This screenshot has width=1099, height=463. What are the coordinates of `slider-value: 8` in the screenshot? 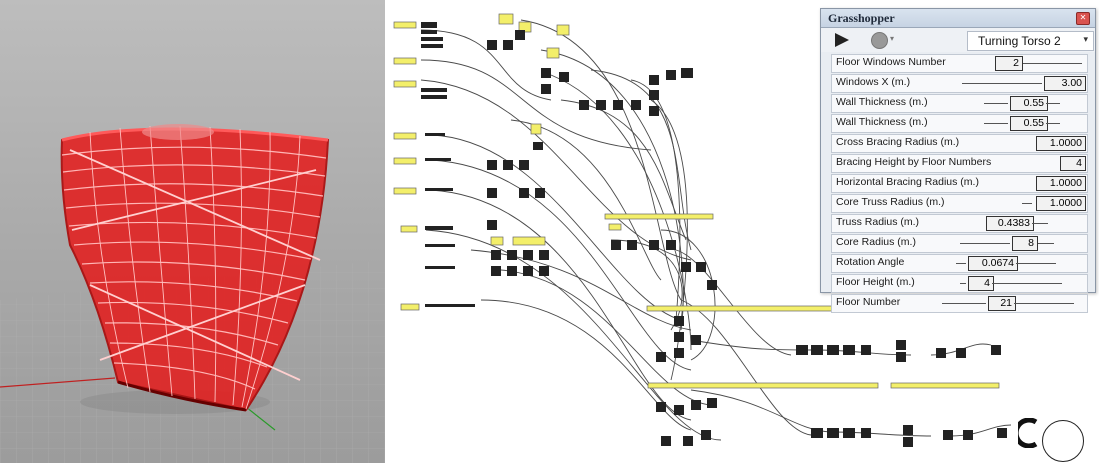 It's located at (1025, 243).